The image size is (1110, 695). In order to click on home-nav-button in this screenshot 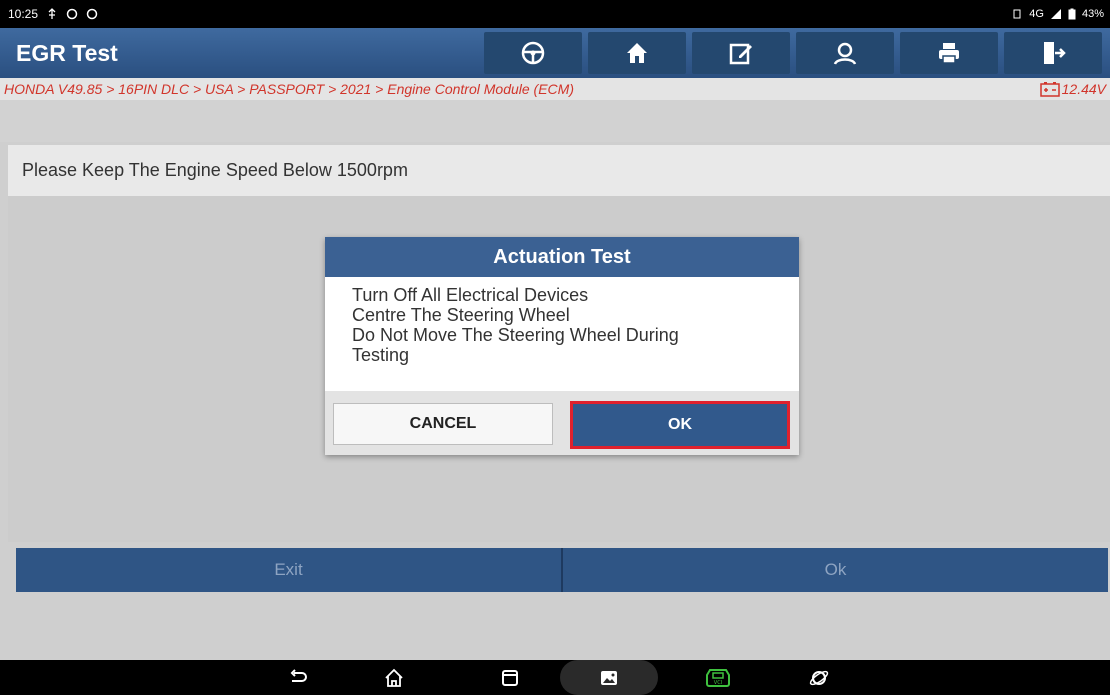, I will do `click(394, 678)`.